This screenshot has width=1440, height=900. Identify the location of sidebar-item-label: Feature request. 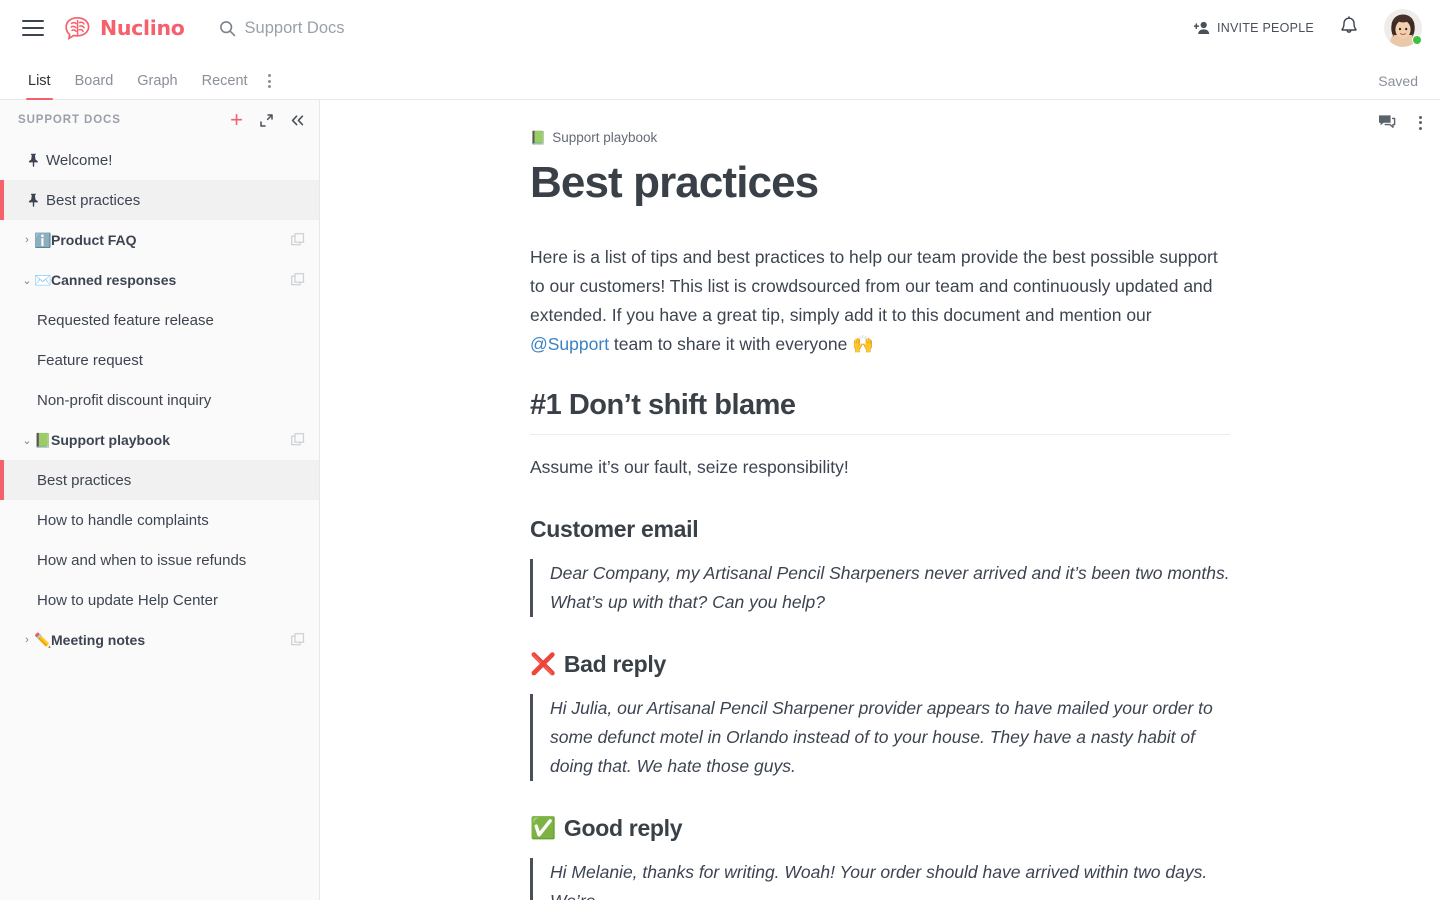
(90, 360).